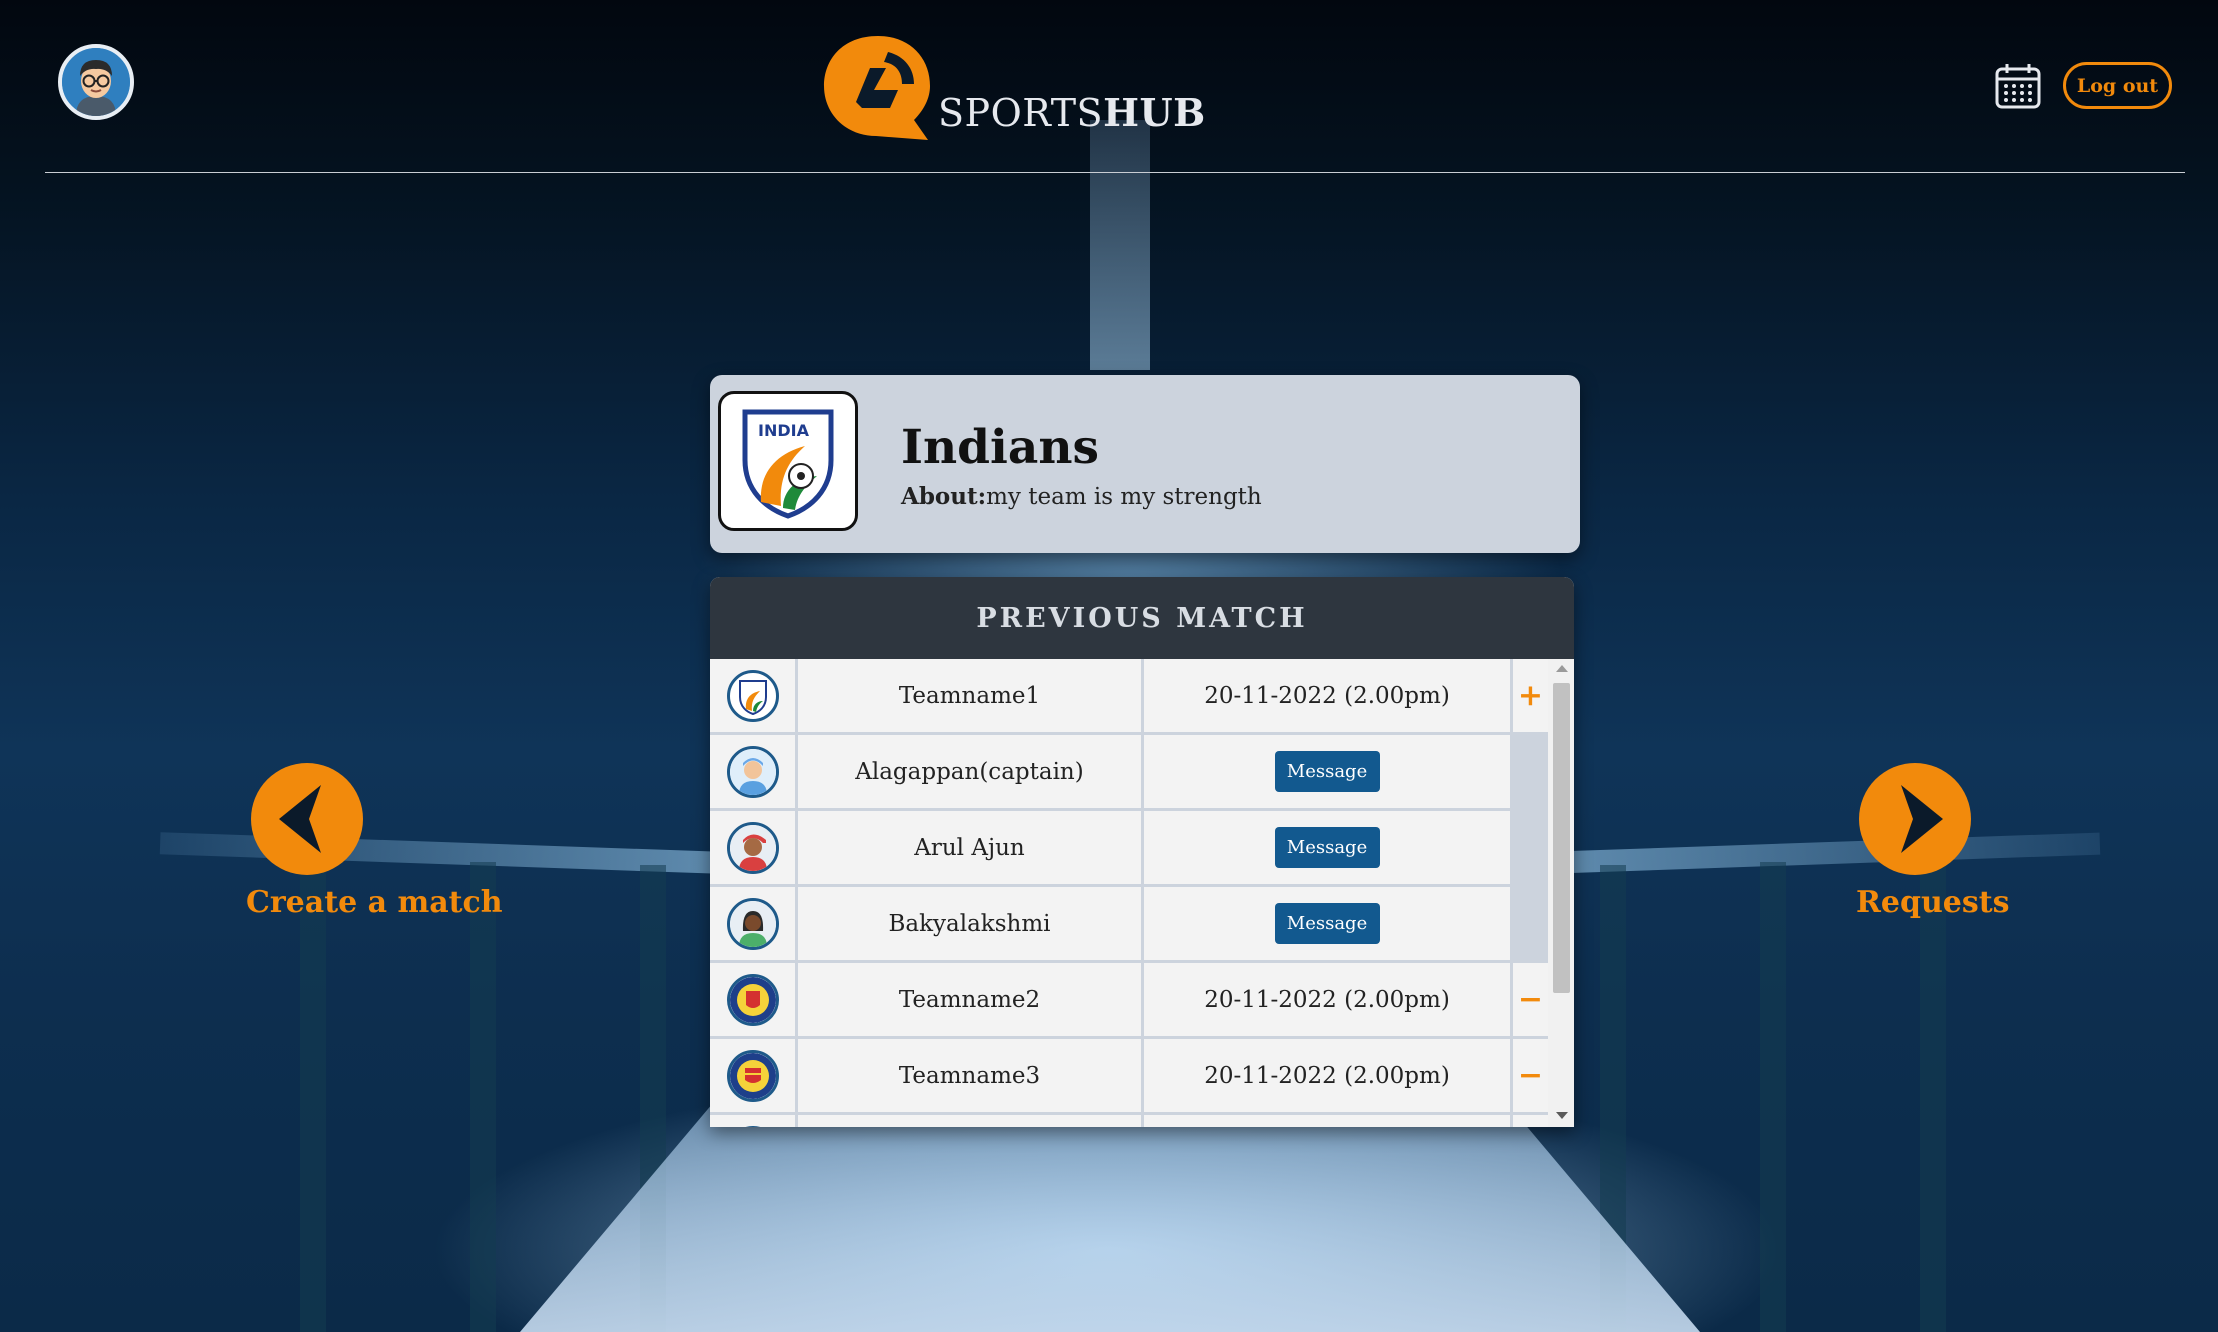  I want to click on header-divider, so click(1115, 172).